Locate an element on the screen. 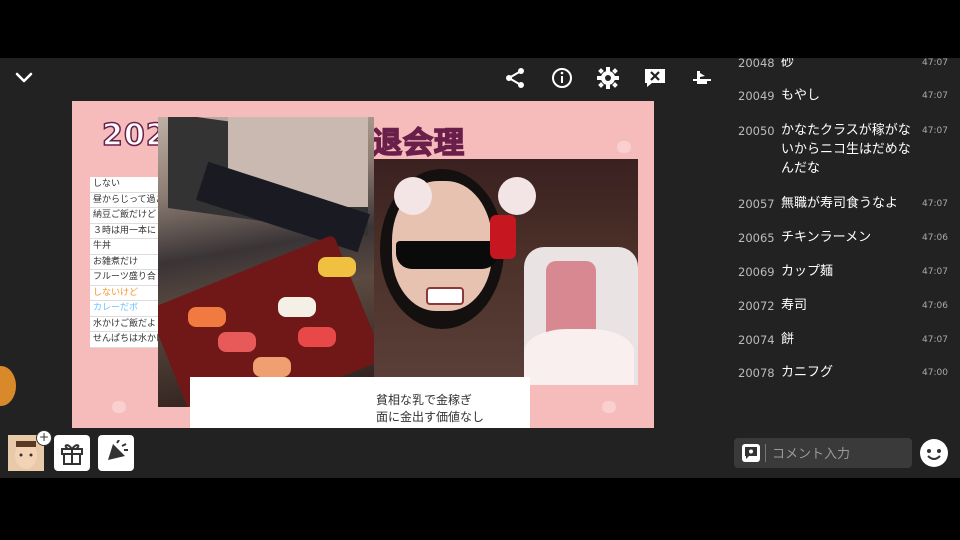 The height and width of the screenshot is (540, 960). streamer-webcam is located at coordinates (506, 272).